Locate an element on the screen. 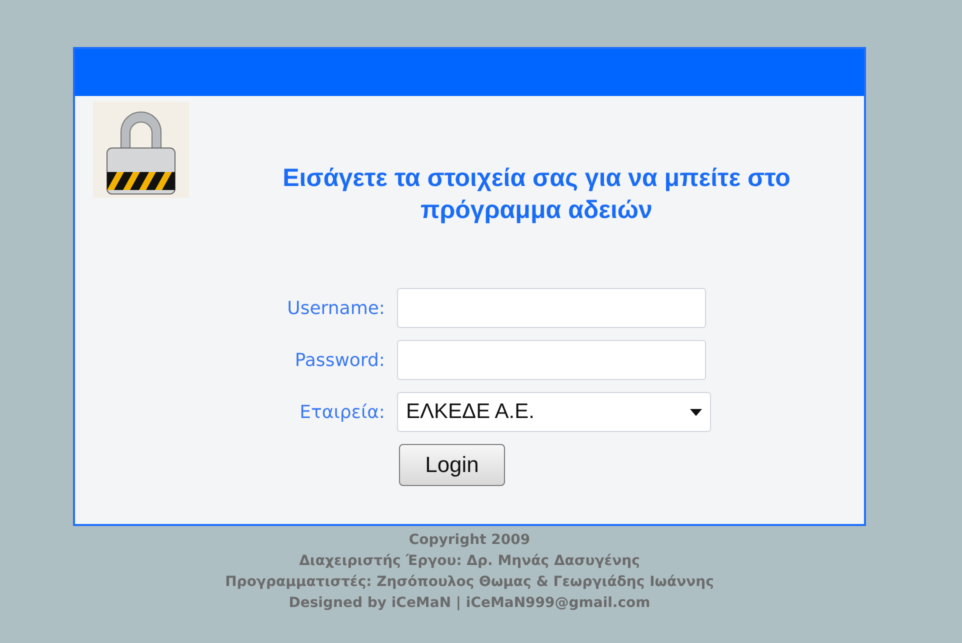  field-label: Username: is located at coordinates (335, 308).